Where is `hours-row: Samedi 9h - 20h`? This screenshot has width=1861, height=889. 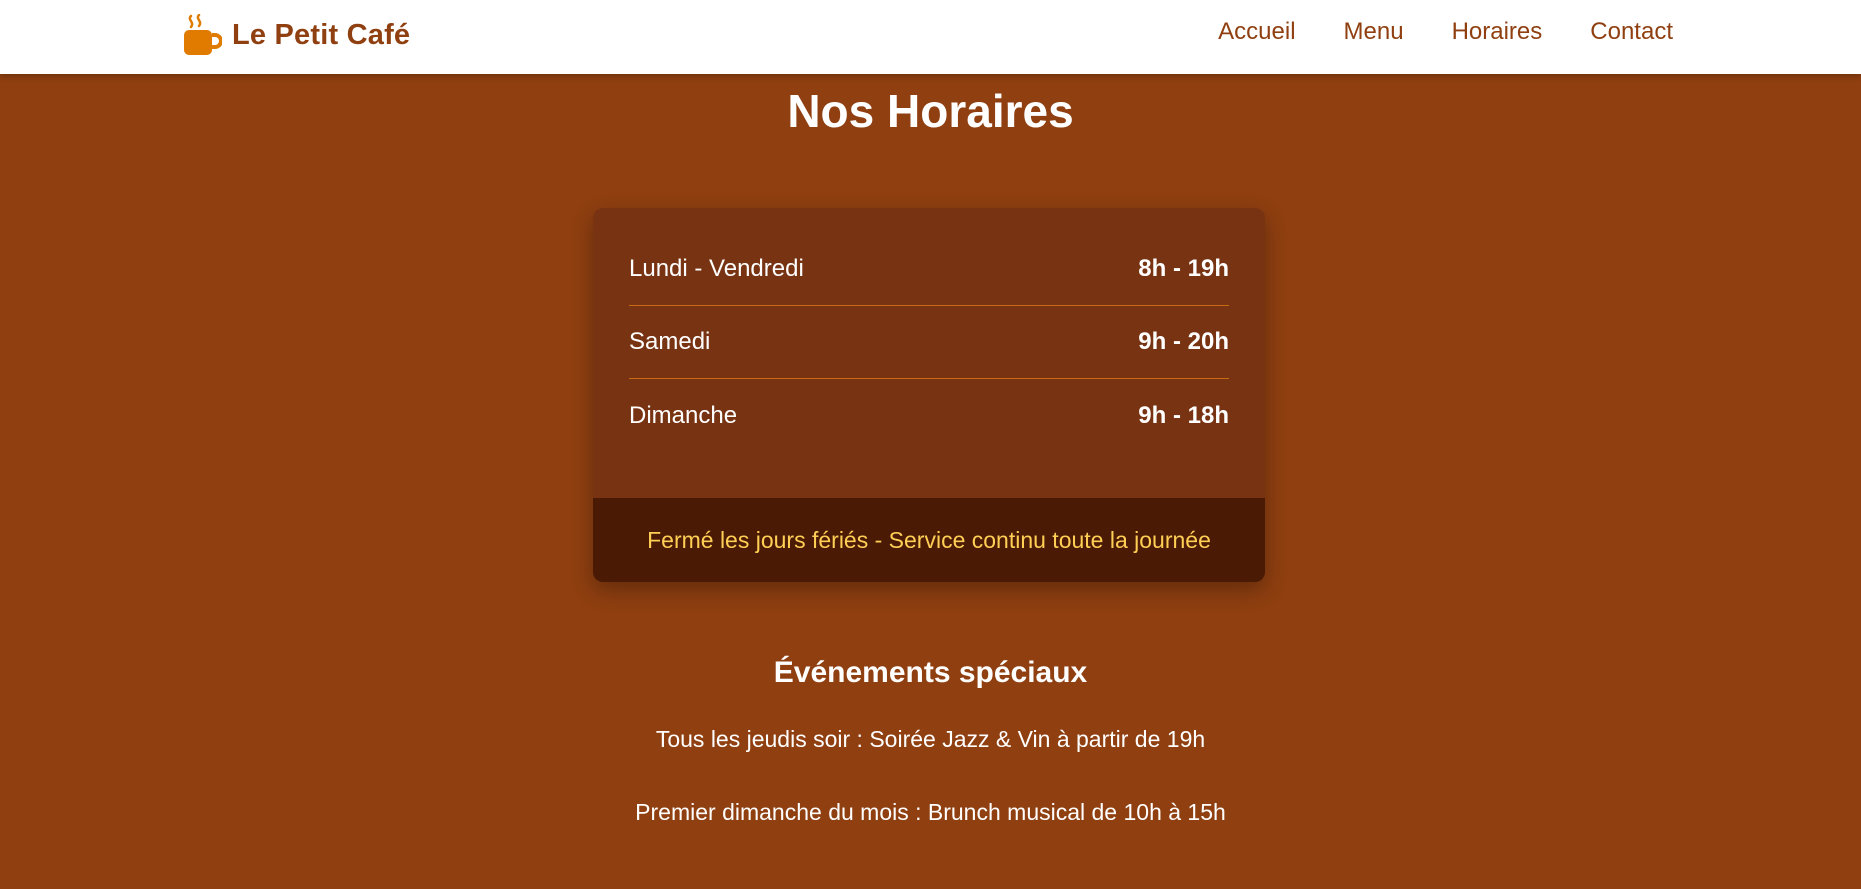
hours-row: Samedi 9h - 20h is located at coordinates (929, 342).